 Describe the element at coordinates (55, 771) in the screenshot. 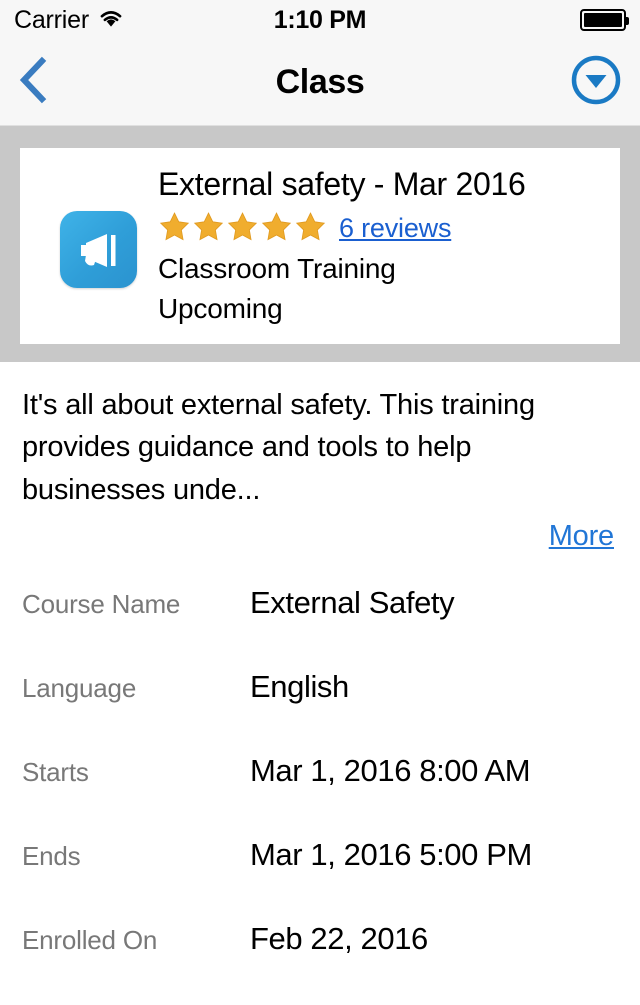

I see `detail-label: Starts` at that location.